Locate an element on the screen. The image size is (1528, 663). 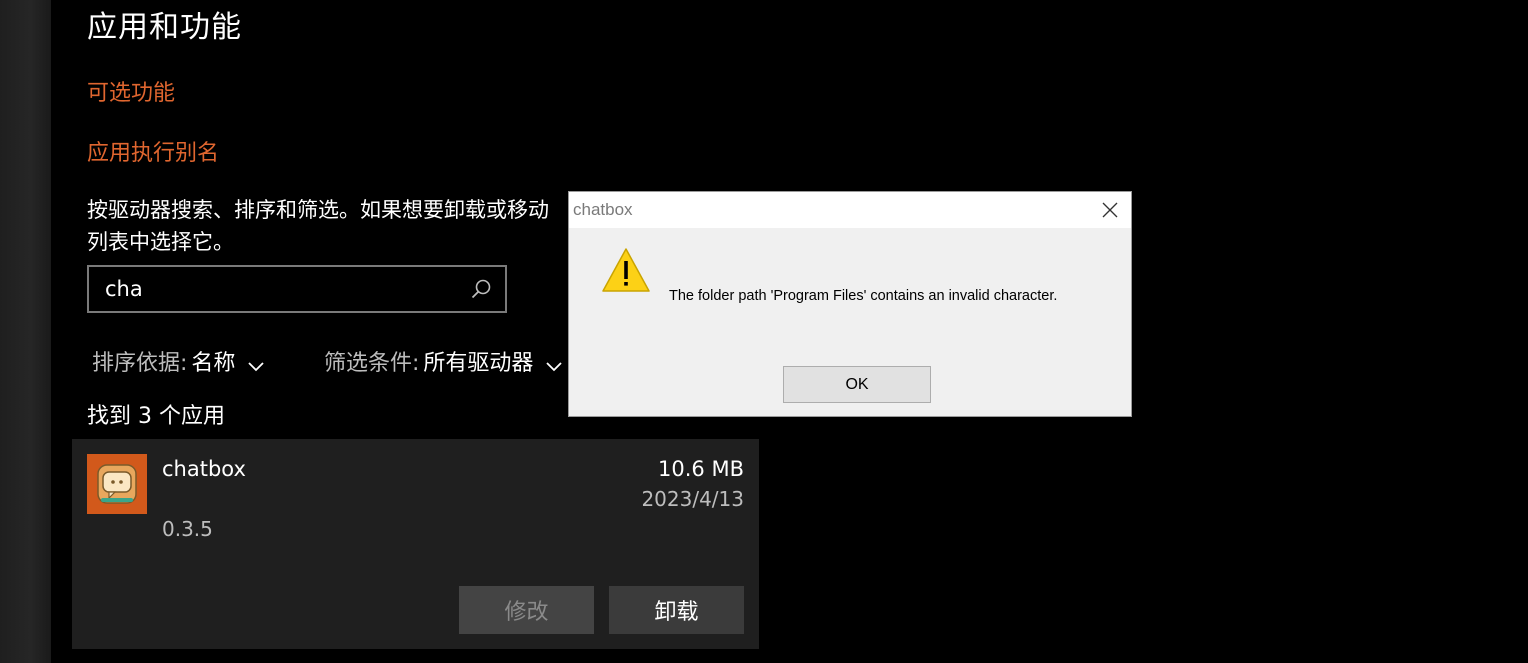
modify-button: 修改 is located at coordinates (526, 610).